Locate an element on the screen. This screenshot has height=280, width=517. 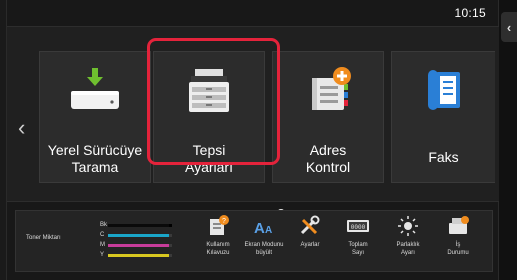
tile-label: Faks is located at coordinates (443, 157).